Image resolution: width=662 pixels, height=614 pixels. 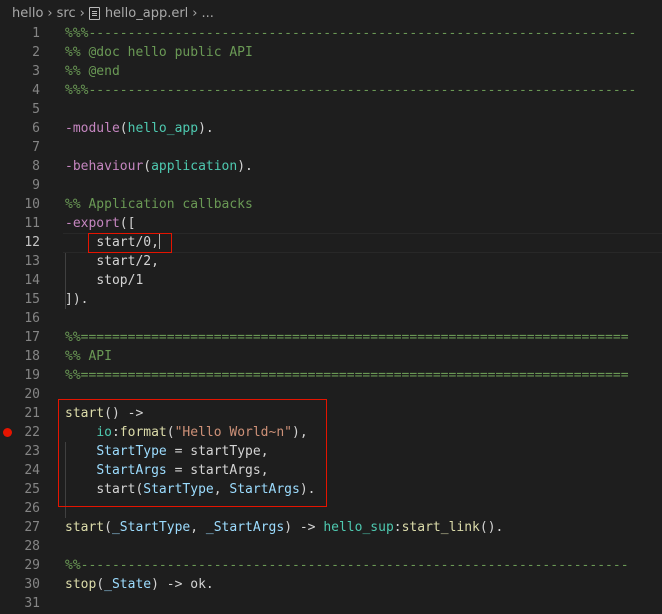 What do you see at coordinates (331, 432) in the screenshot?
I see `code-line: 22 io:format("Hello World~n"),` at bounding box center [331, 432].